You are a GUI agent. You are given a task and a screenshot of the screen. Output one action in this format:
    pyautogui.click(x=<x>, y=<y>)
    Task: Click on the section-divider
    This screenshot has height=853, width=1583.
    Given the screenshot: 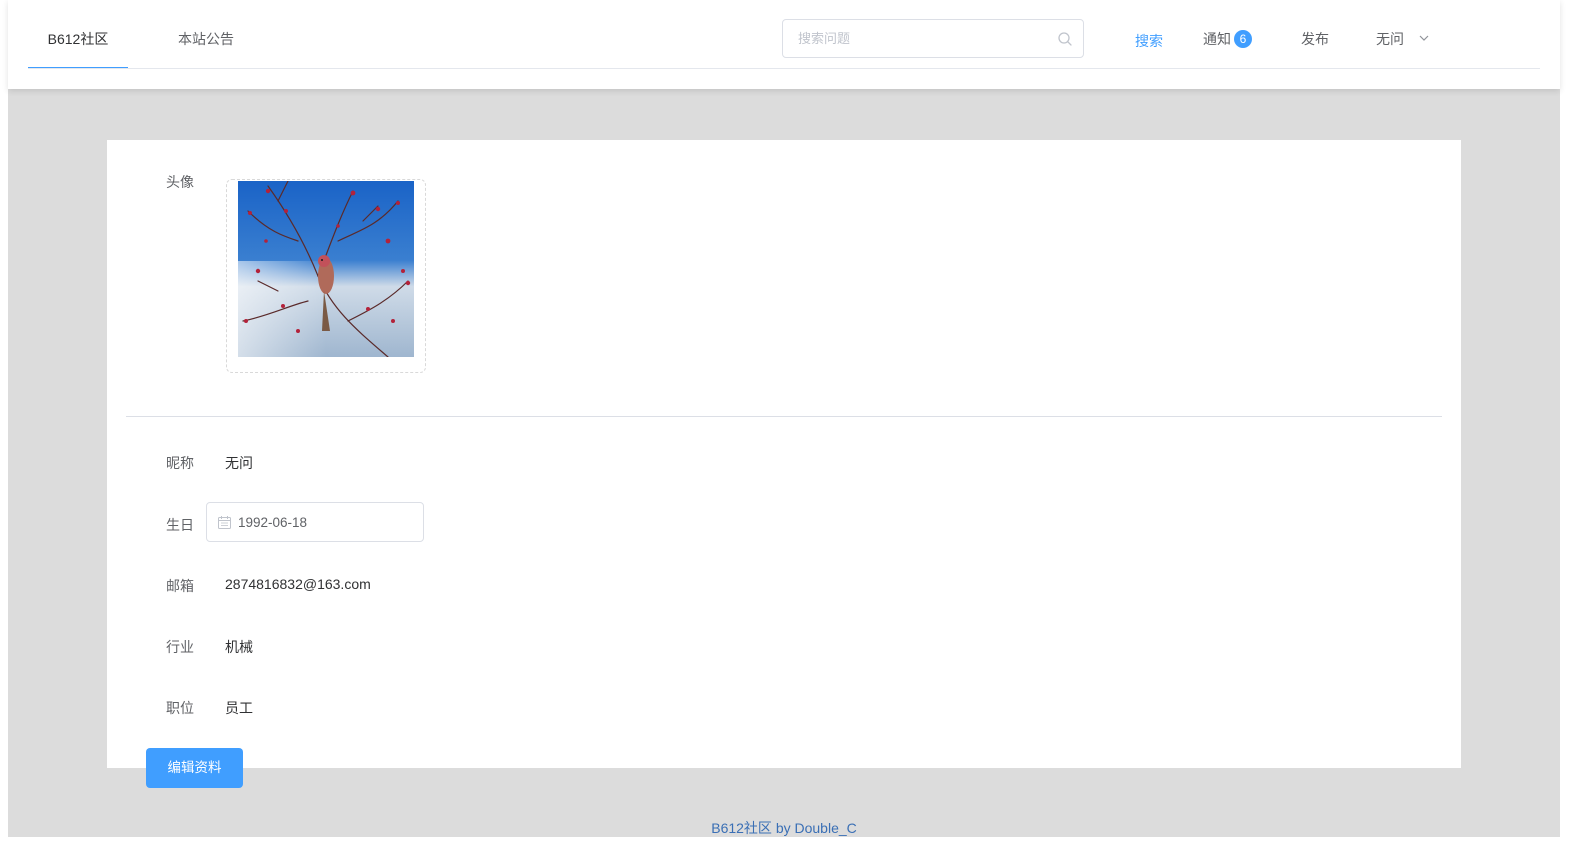 What is the action you would take?
    pyautogui.click(x=784, y=416)
    